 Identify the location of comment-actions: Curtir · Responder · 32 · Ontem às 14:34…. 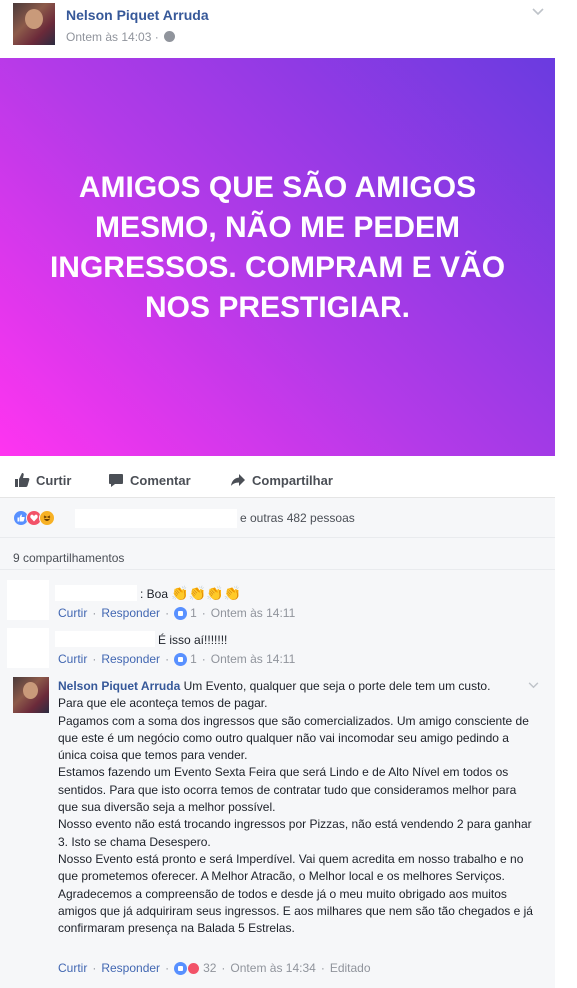
(214, 968).